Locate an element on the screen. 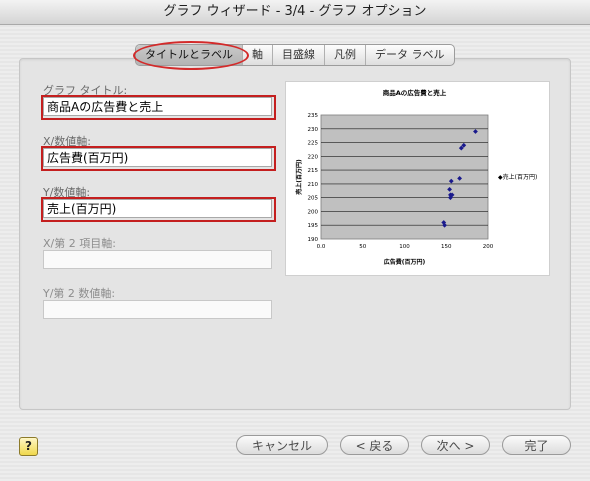 This screenshot has width=590, height=481. x-axis-label: X/数値軸: is located at coordinates (67, 141).